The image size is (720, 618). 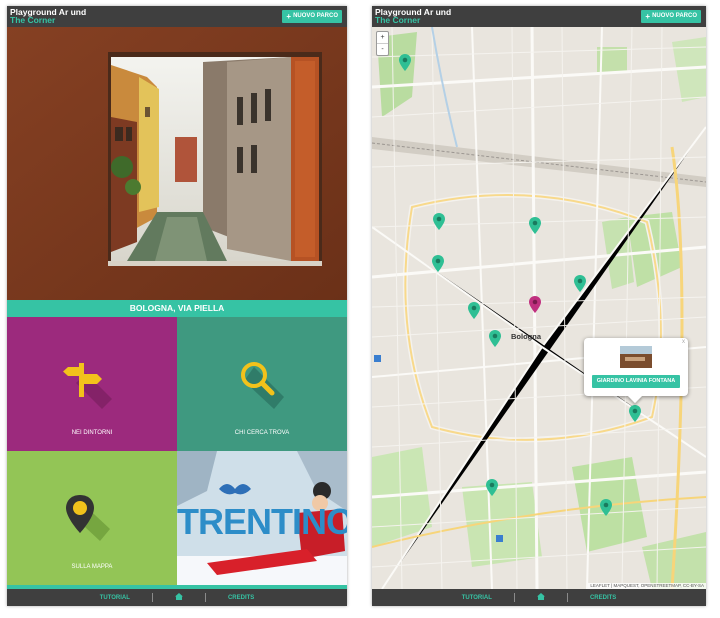 I want to click on park-popup: x GIARDINO LAVINIA FONTANA, so click(x=636, y=371).